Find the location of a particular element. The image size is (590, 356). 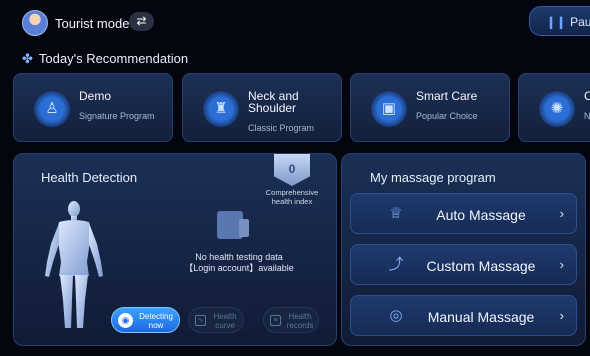

rec-card-subtitle: Popular Choice is located at coordinates (447, 116).